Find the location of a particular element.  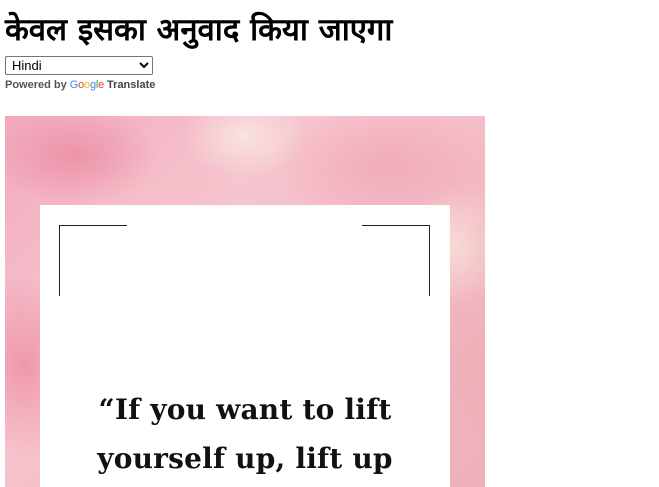

google-logo-letter: G is located at coordinates (74, 85).